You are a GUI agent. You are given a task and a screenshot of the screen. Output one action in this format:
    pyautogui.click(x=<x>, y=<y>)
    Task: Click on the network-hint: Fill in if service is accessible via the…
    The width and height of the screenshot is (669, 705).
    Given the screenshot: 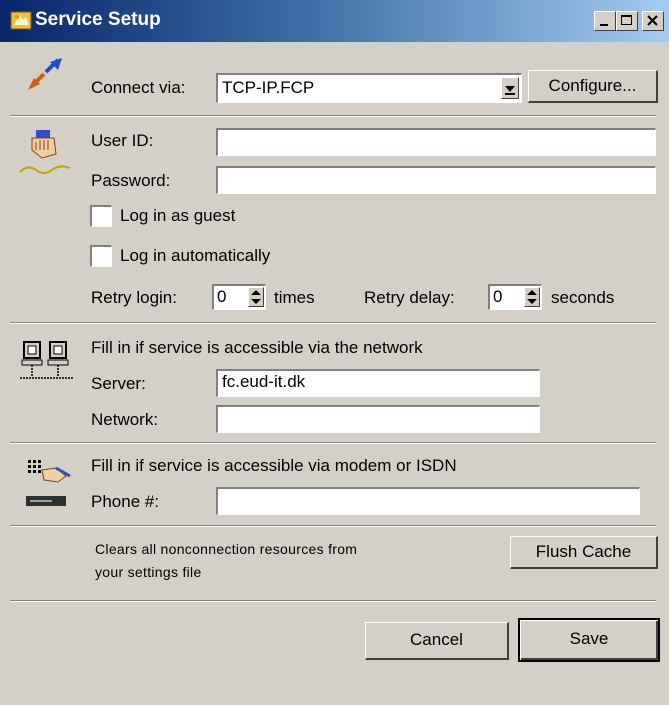 What is the action you would take?
    pyautogui.click(x=257, y=347)
    